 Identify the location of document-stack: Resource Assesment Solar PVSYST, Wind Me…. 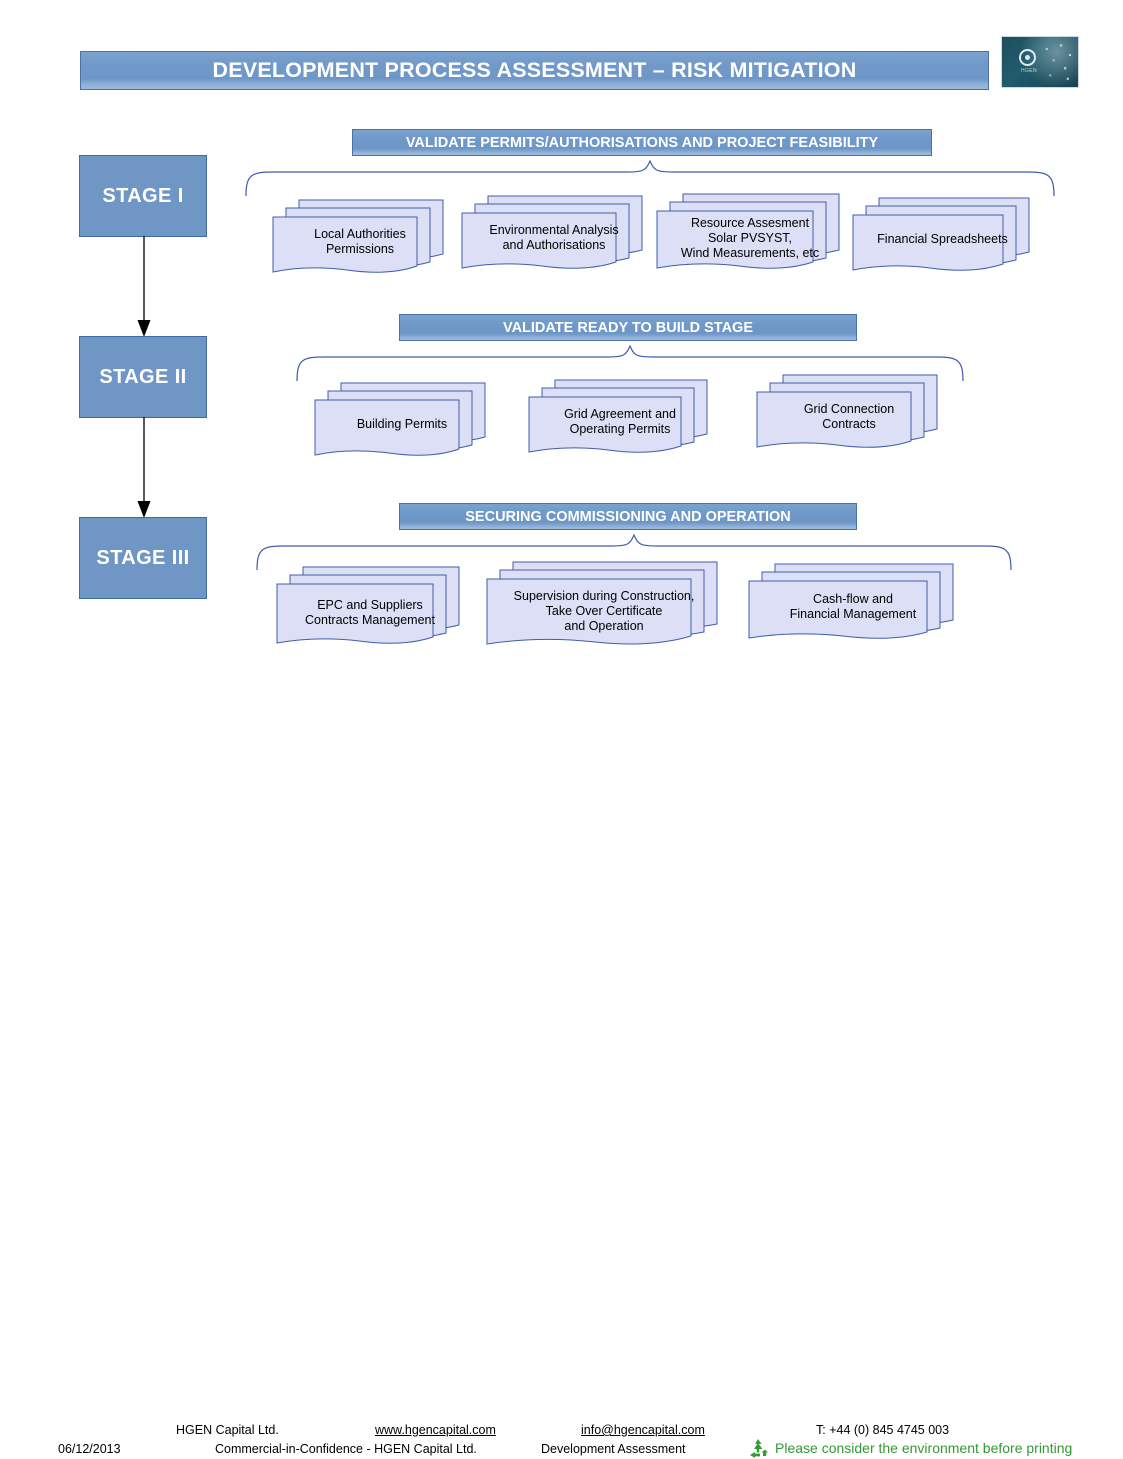
(750, 232).